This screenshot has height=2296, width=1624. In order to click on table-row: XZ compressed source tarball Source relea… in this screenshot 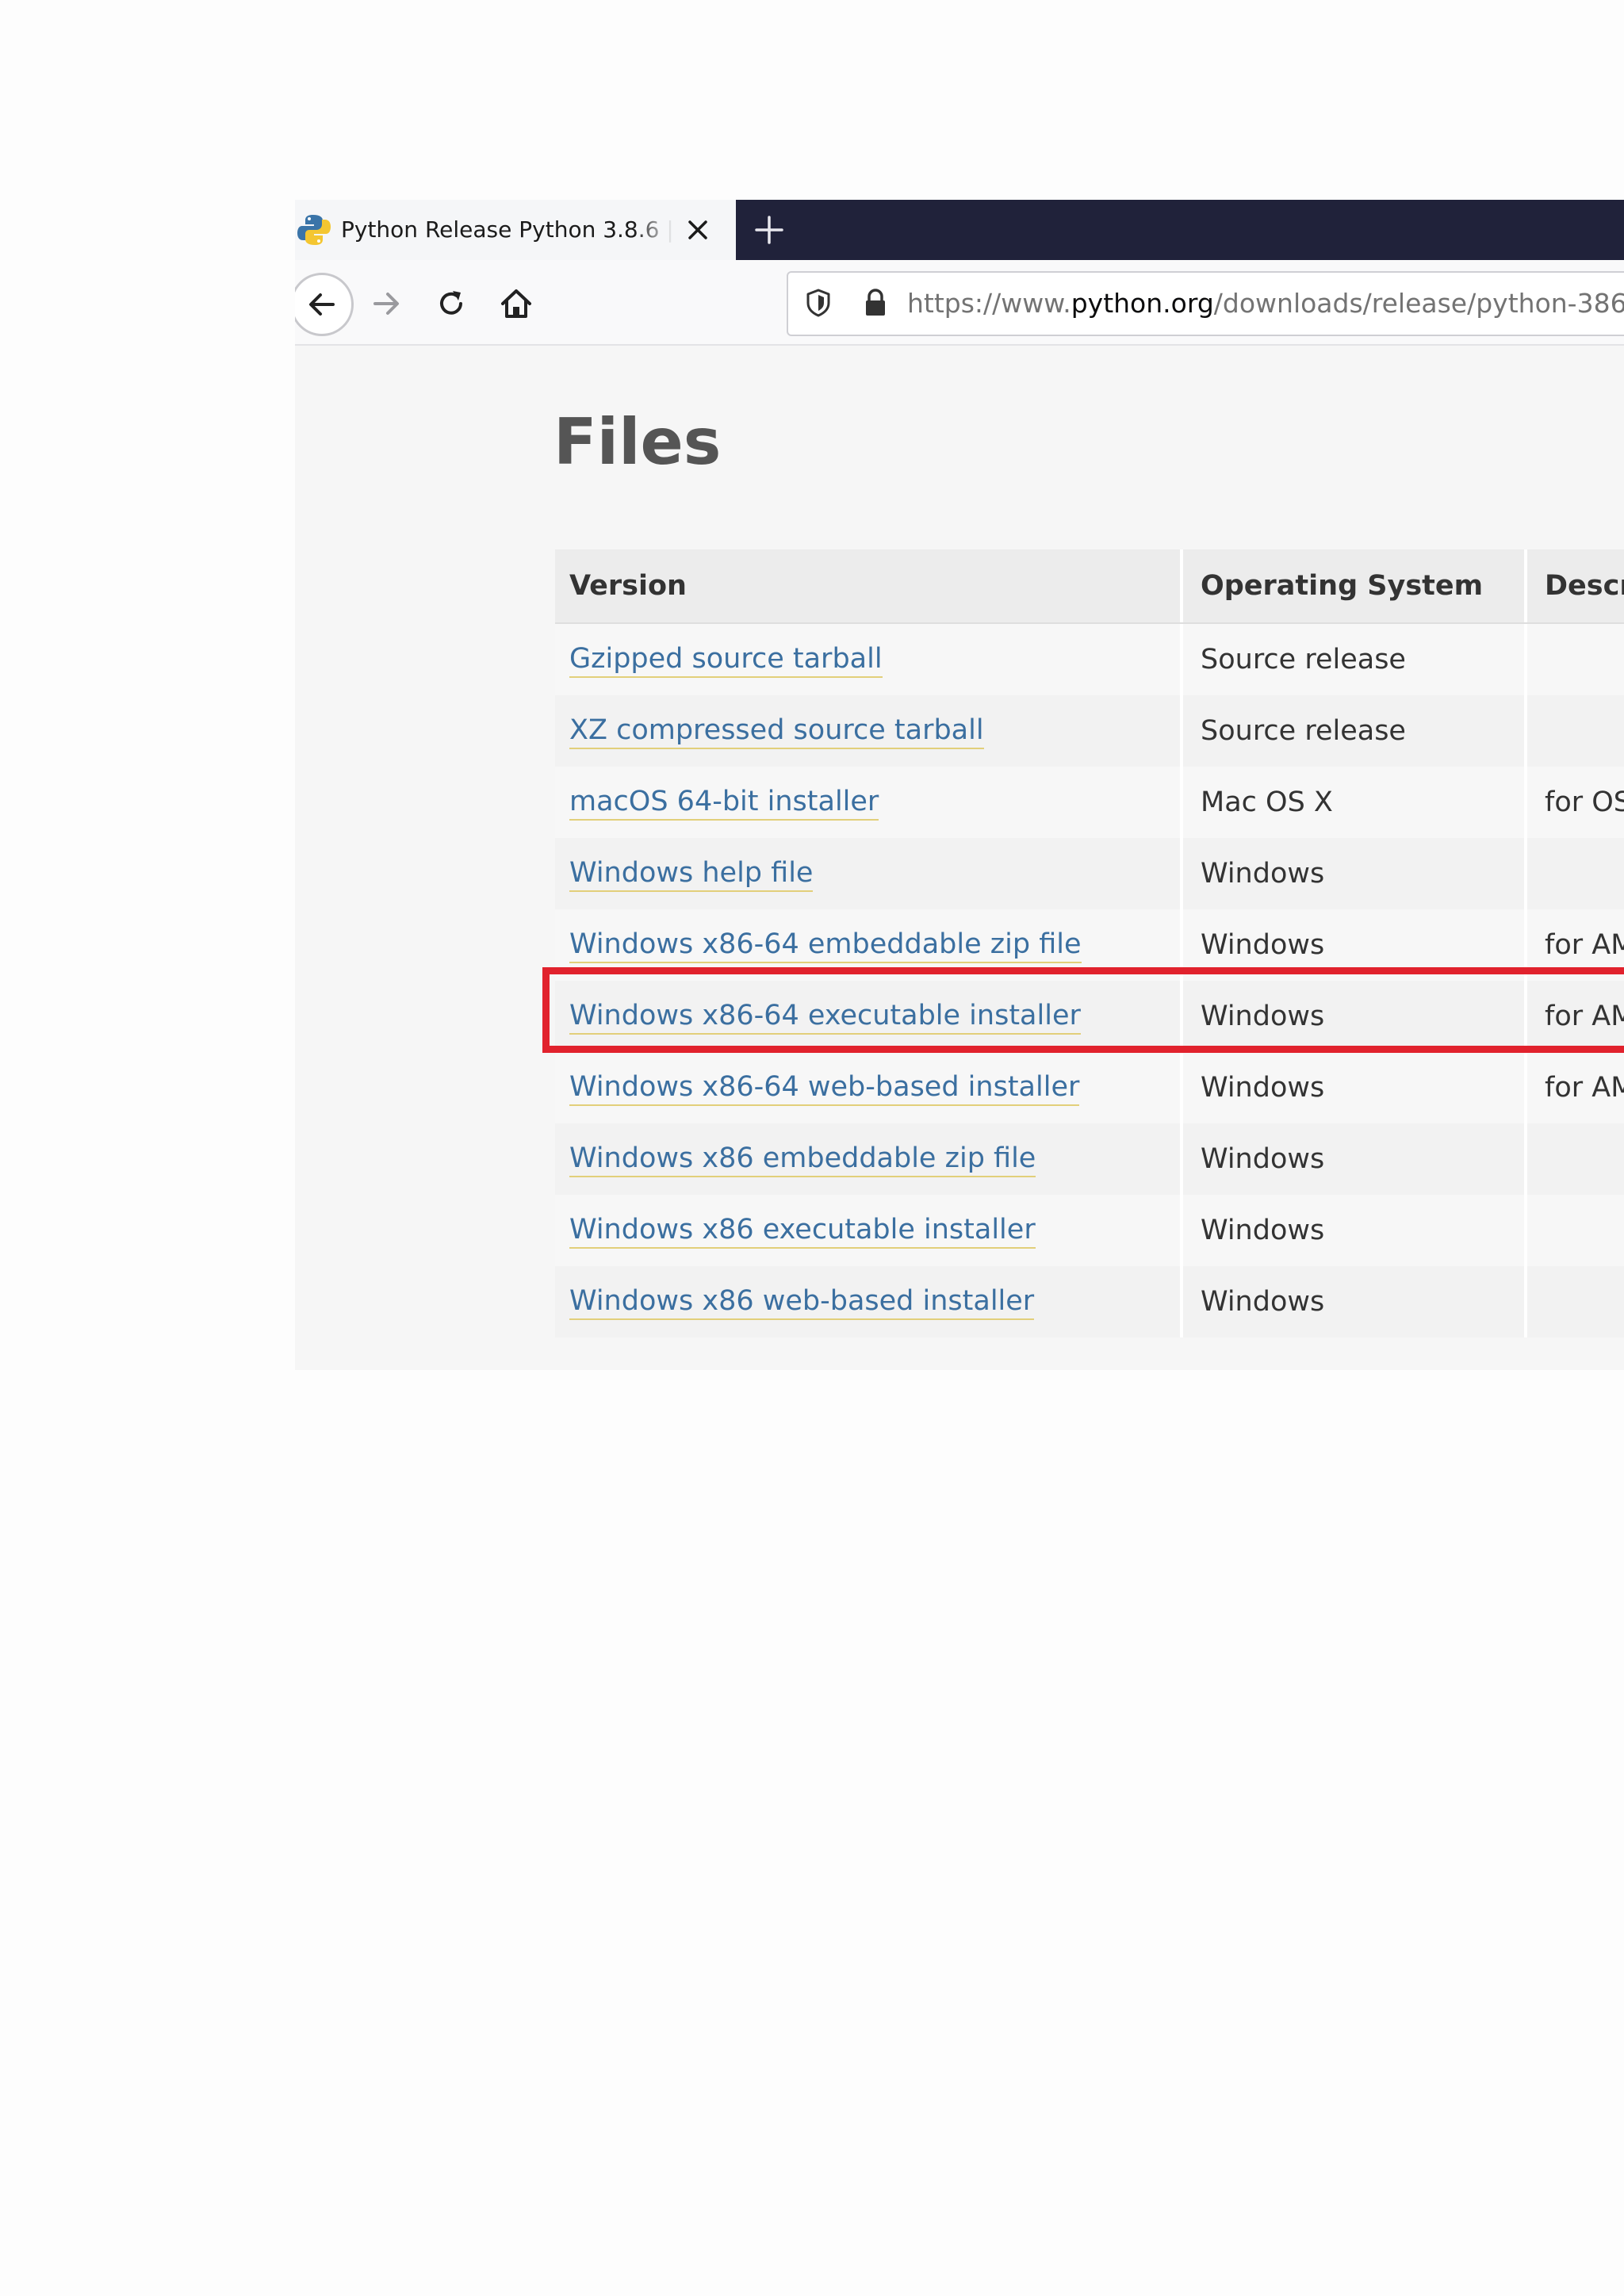, I will do `click(1089, 731)`.